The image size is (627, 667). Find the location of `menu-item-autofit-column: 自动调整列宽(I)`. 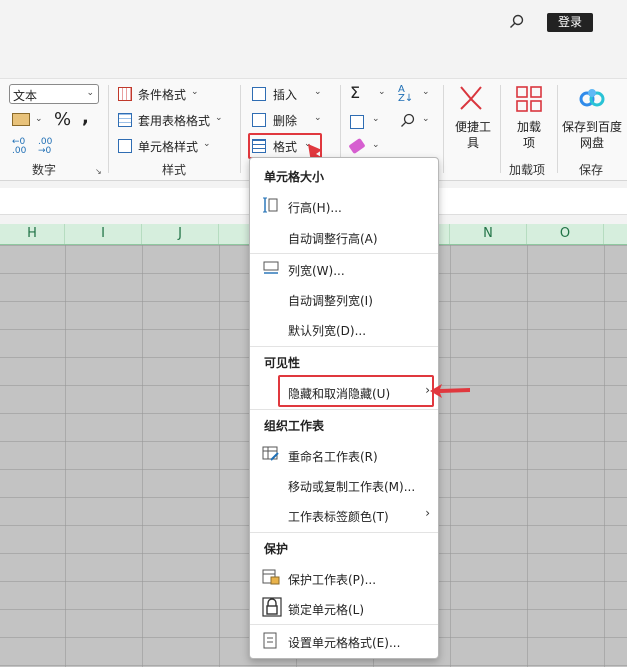

menu-item-autofit-column: 自动调整列宽(I) is located at coordinates (330, 300).